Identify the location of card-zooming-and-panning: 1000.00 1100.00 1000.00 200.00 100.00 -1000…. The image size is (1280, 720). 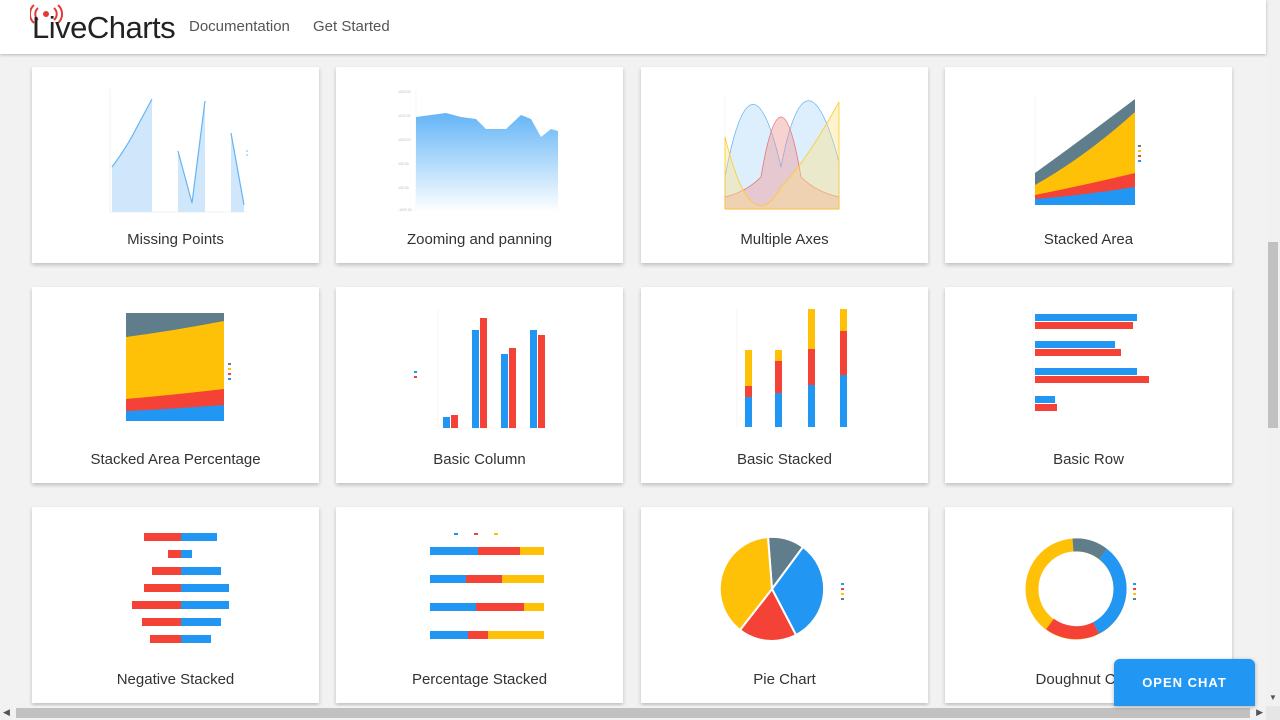
(479, 165).